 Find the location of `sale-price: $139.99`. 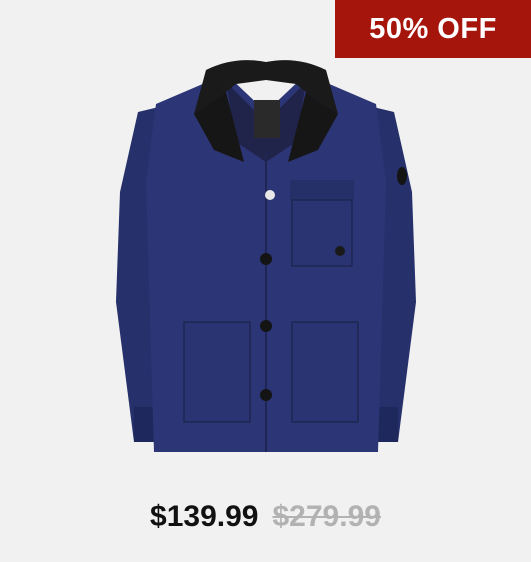

sale-price: $139.99 is located at coordinates (204, 516).